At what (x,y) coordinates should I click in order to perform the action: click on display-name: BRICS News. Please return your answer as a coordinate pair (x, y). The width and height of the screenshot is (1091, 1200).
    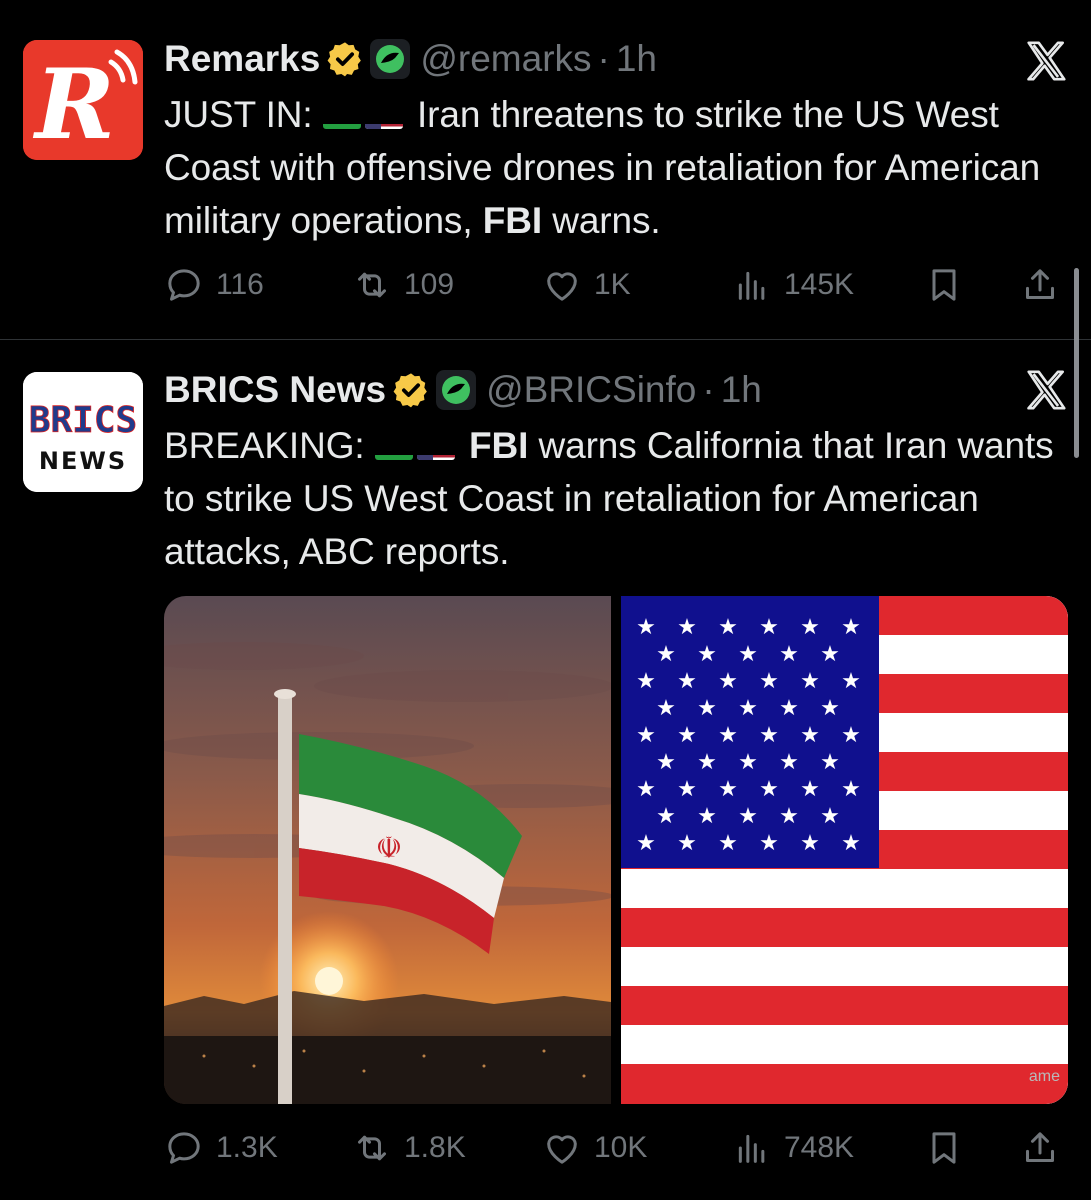
    Looking at the image, I should click on (275, 390).